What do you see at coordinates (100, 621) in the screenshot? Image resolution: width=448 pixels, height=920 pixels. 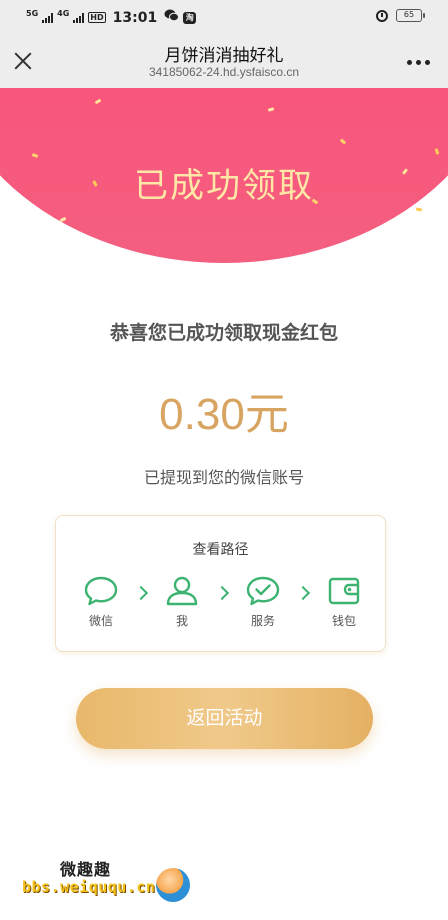 I see `path-step-label: 微信` at bounding box center [100, 621].